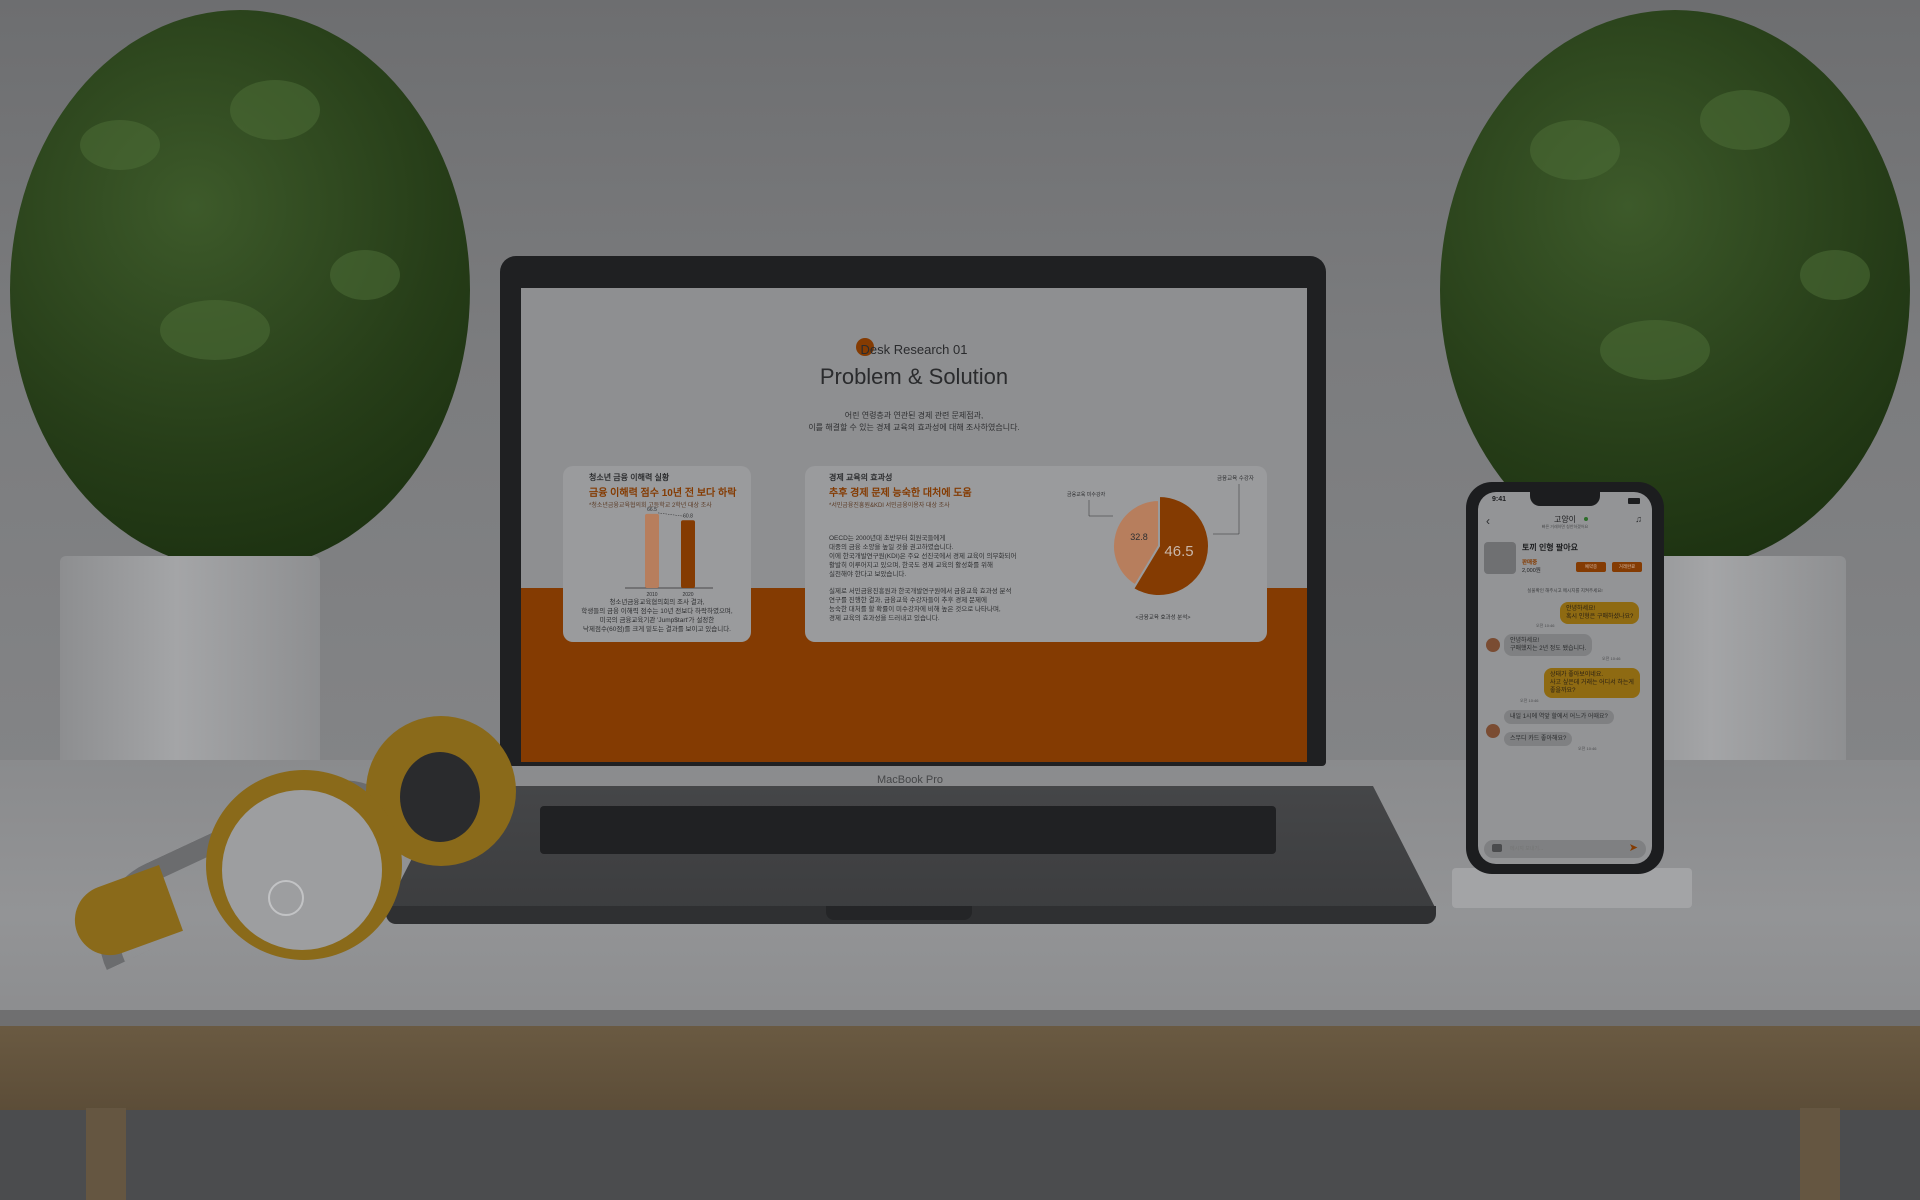  What do you see at coordinates (1611, 658) in the screenshot?
I see `chat-time-2: 오전 10:46` at bounding box center [1611, 658].